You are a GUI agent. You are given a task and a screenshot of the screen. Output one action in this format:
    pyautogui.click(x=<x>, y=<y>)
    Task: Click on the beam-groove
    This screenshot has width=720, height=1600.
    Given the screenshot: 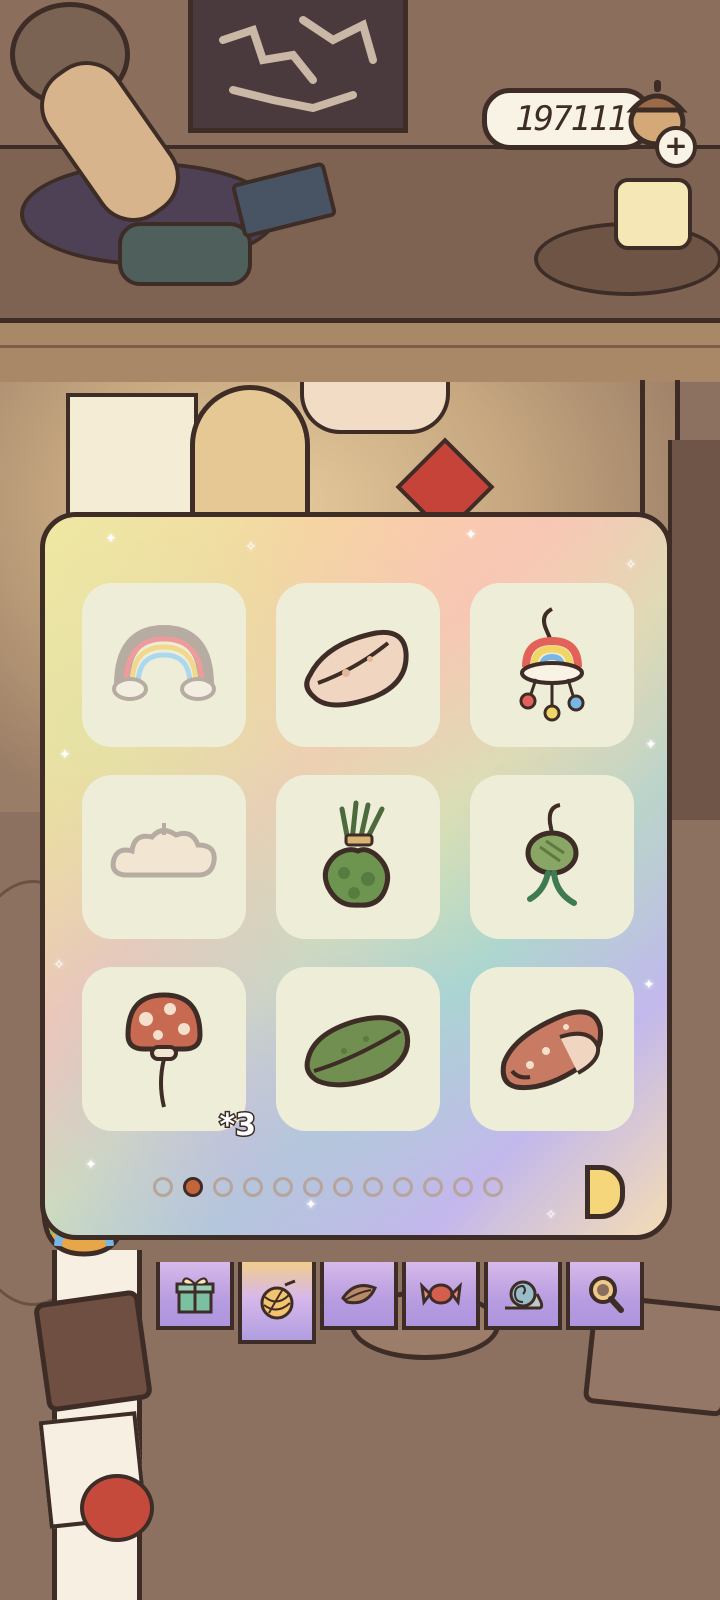 What is the action you would take?
    pyautogui.click(x=360, y=346)
    